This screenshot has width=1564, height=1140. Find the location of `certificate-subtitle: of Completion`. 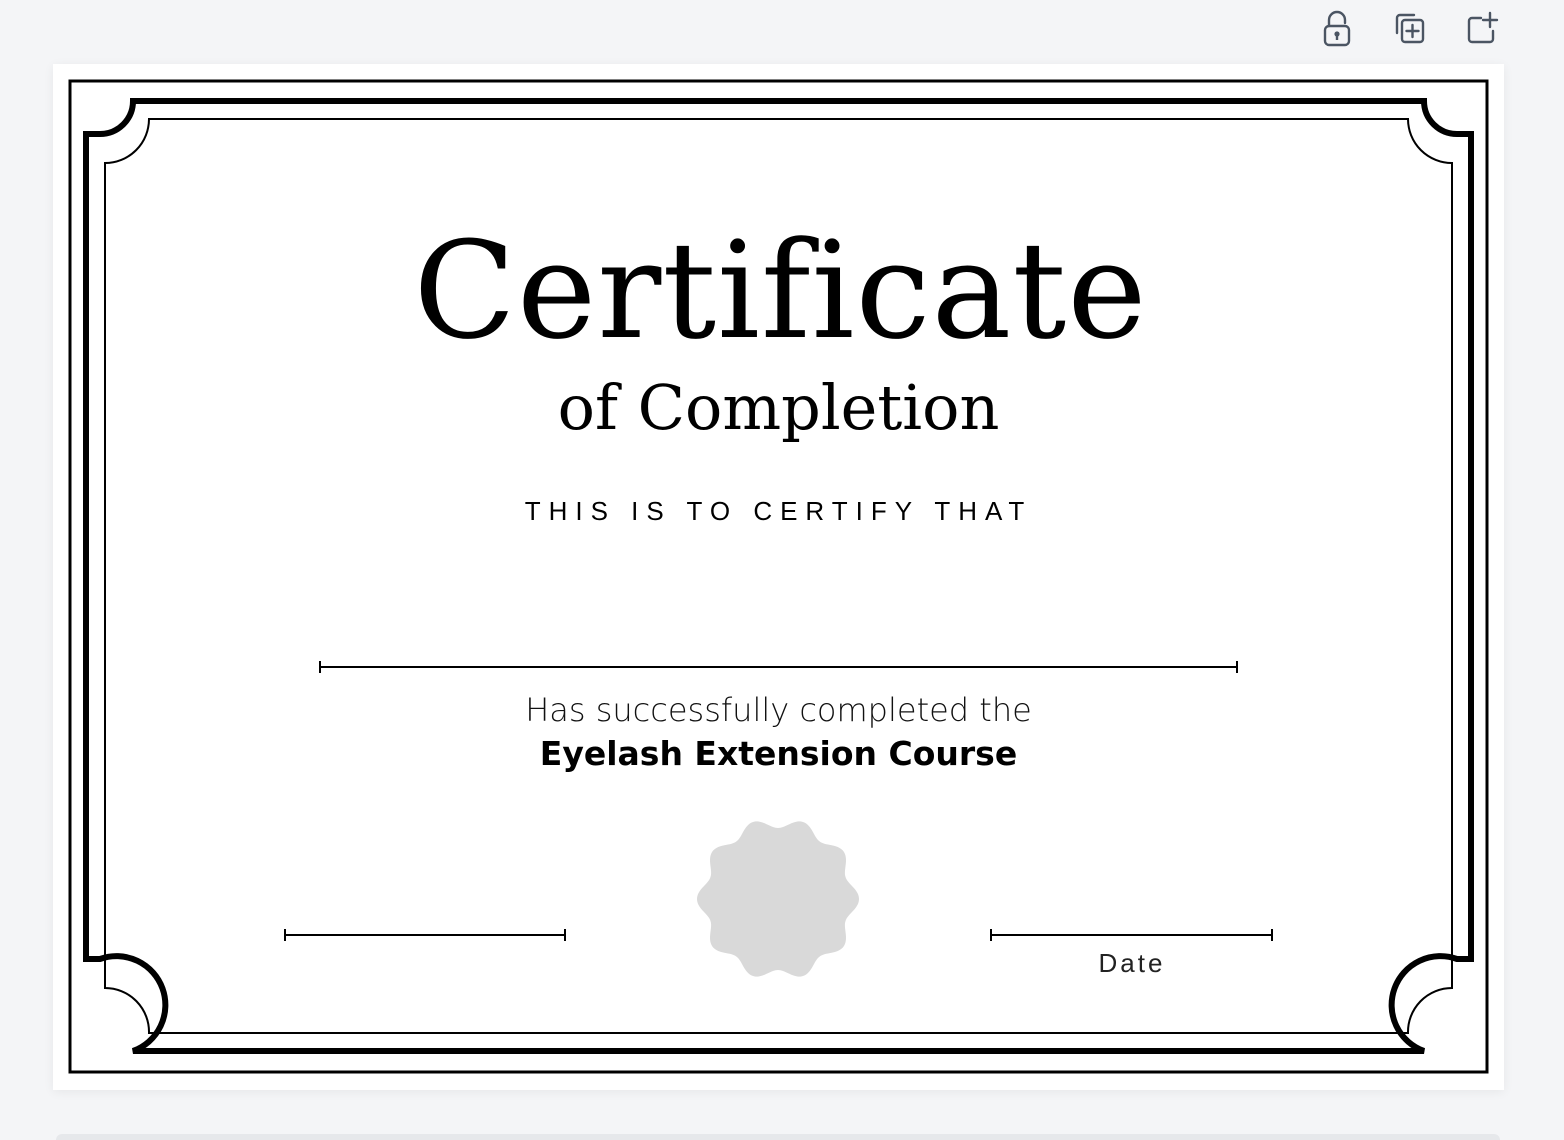

certificate-subtitle: of Completion is located at coordinates (778, 408).